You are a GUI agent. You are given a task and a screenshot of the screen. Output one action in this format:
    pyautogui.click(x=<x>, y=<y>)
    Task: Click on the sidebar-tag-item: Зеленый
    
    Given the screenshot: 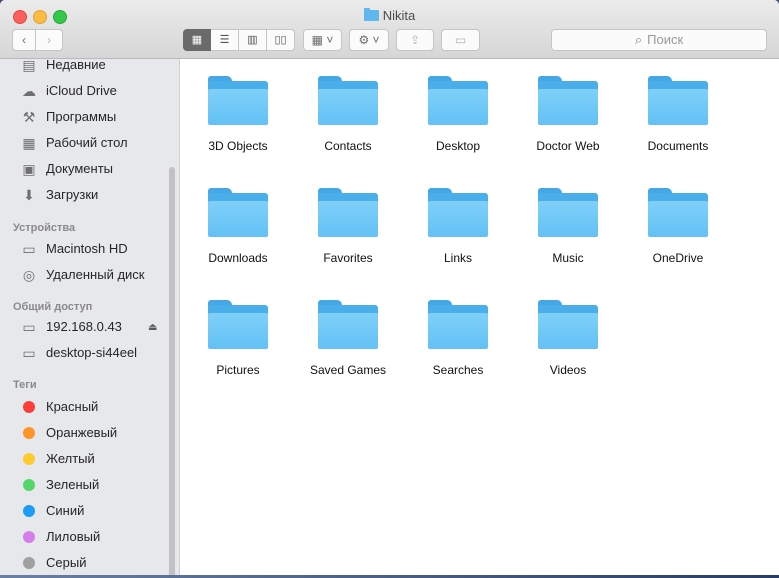 What is the action you would take?
    pyautogui.click(x=59, y=487)
    